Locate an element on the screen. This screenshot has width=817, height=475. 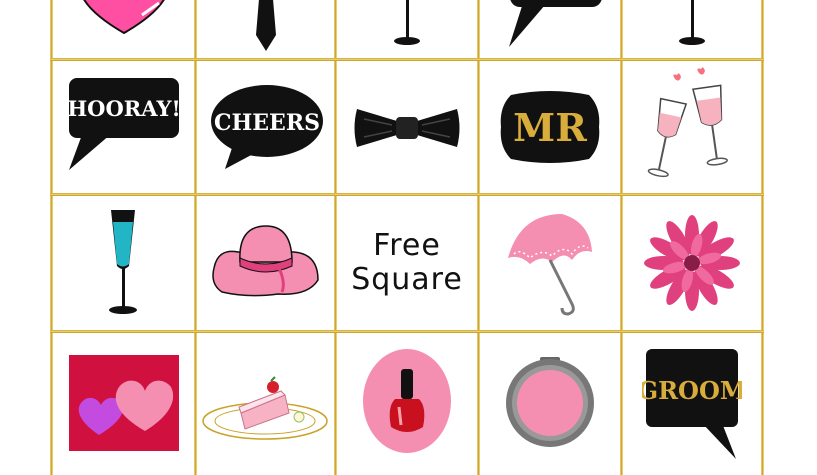
cell-sun-hat is located at coordinates (265, 263).